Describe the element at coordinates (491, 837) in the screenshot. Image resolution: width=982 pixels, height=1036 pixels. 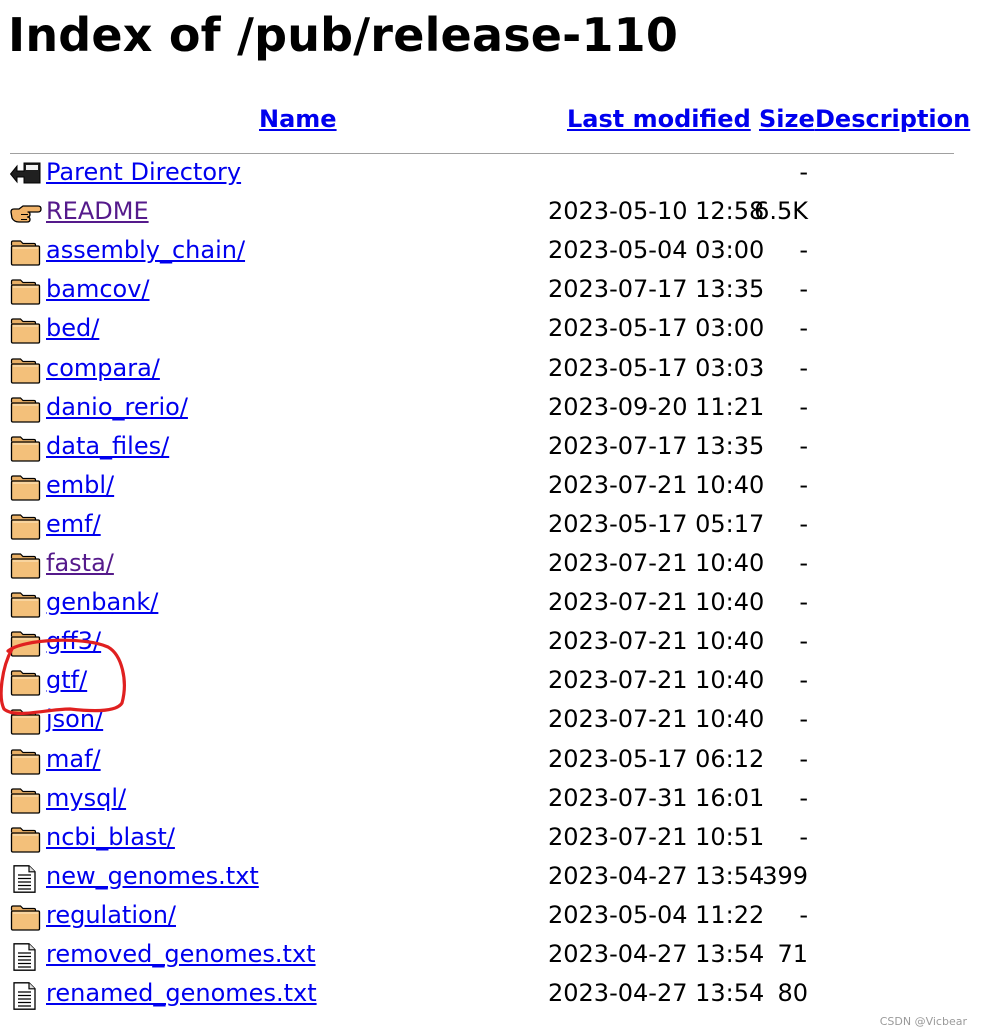
I see `listing-row: ncbi_blast/2023-07-21 10:51 -` at that location.